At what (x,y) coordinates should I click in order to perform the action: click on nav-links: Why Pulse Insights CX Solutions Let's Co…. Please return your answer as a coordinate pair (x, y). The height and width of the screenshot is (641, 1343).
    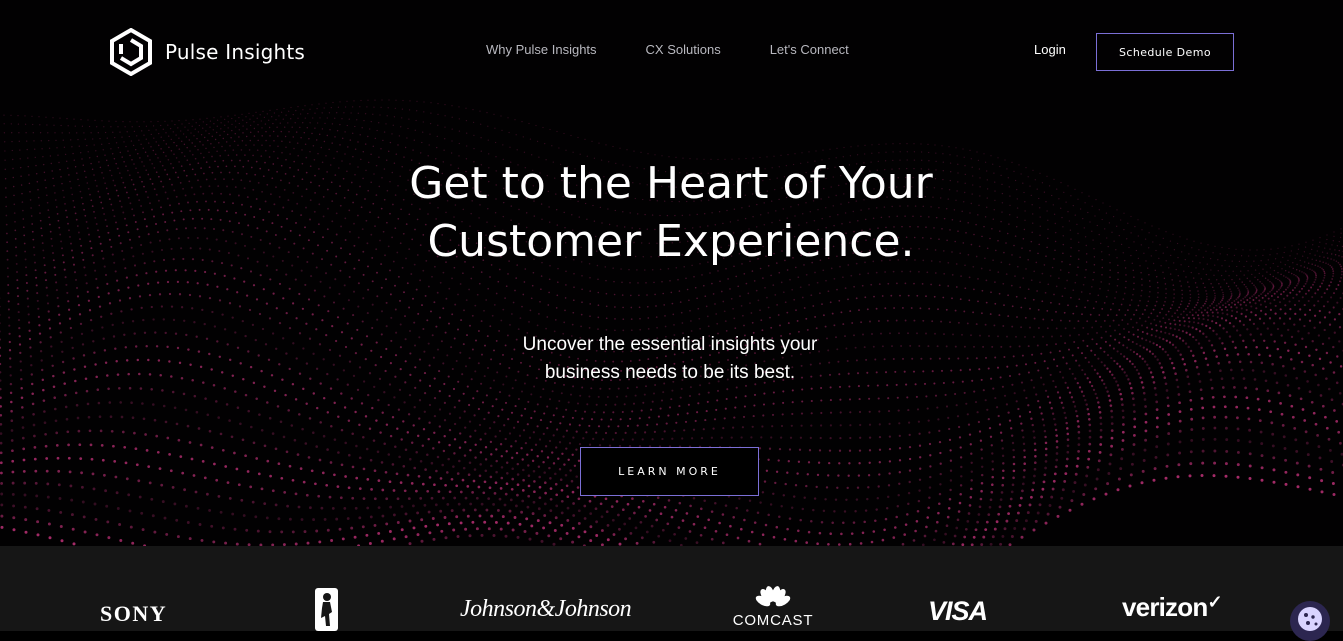
    Looking at the image, I should click on (692, 49).